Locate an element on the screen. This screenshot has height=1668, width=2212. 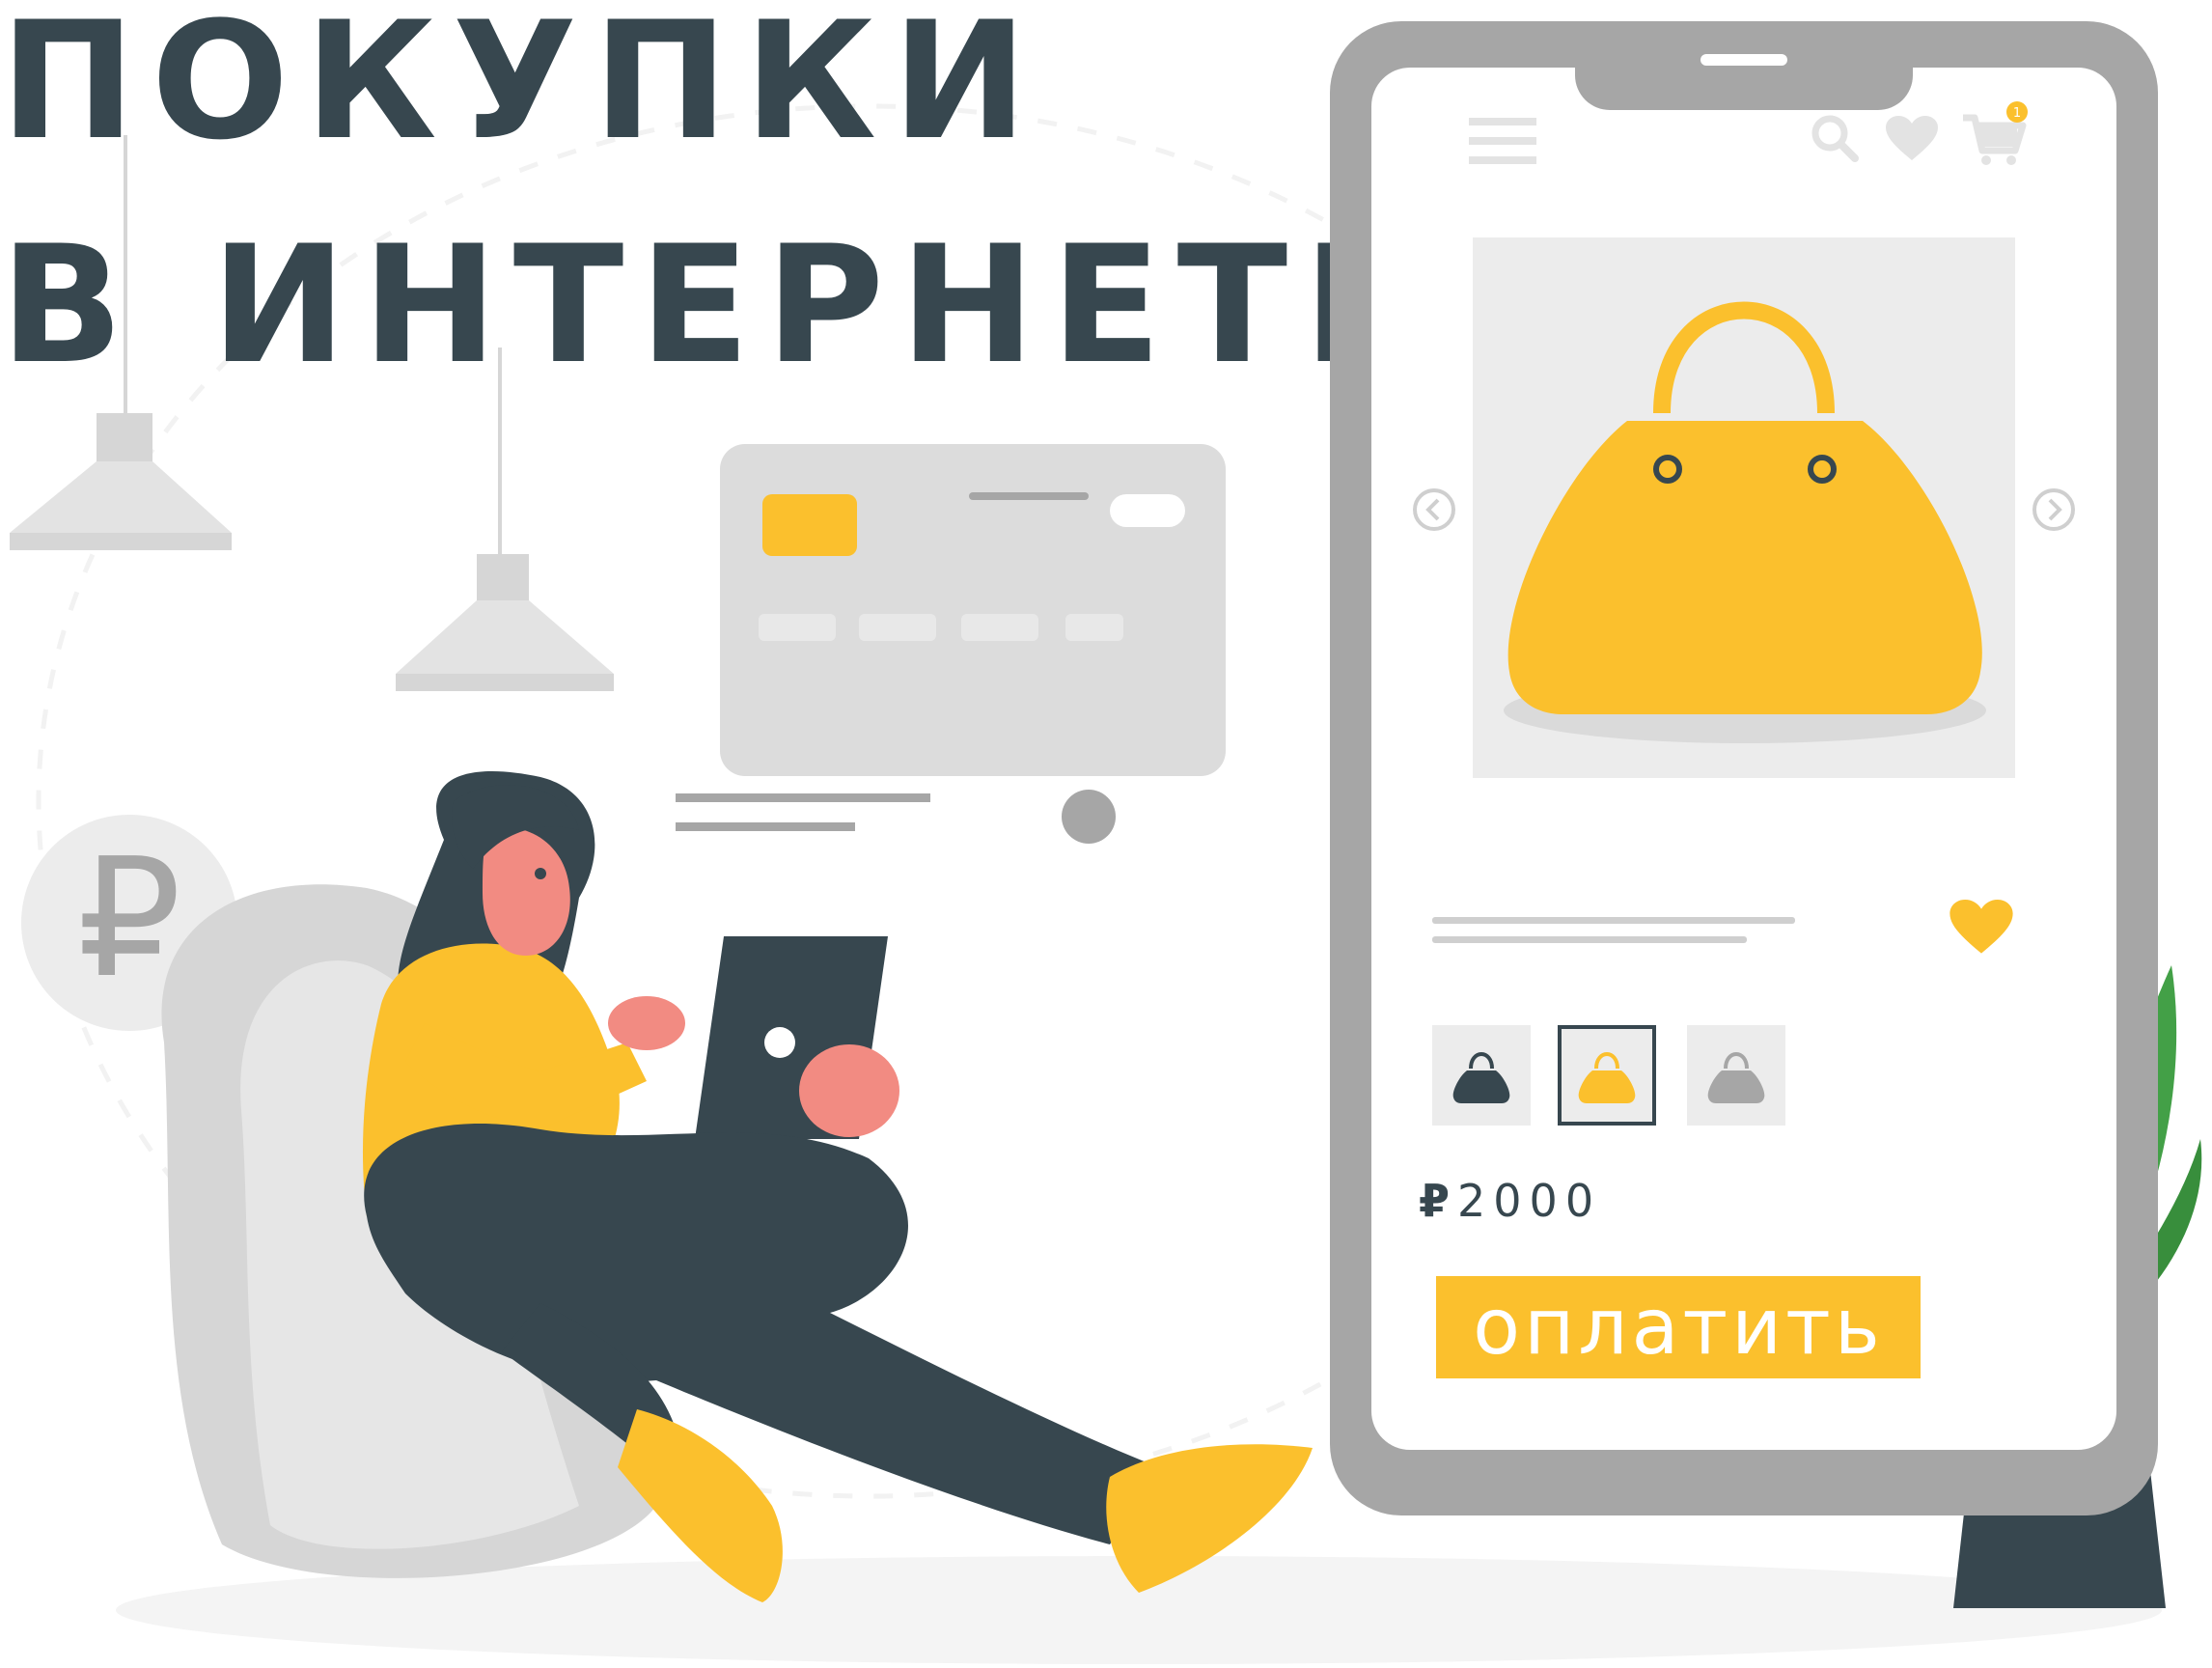
favorite-heart-icon is located at coordinates (1981, 928).